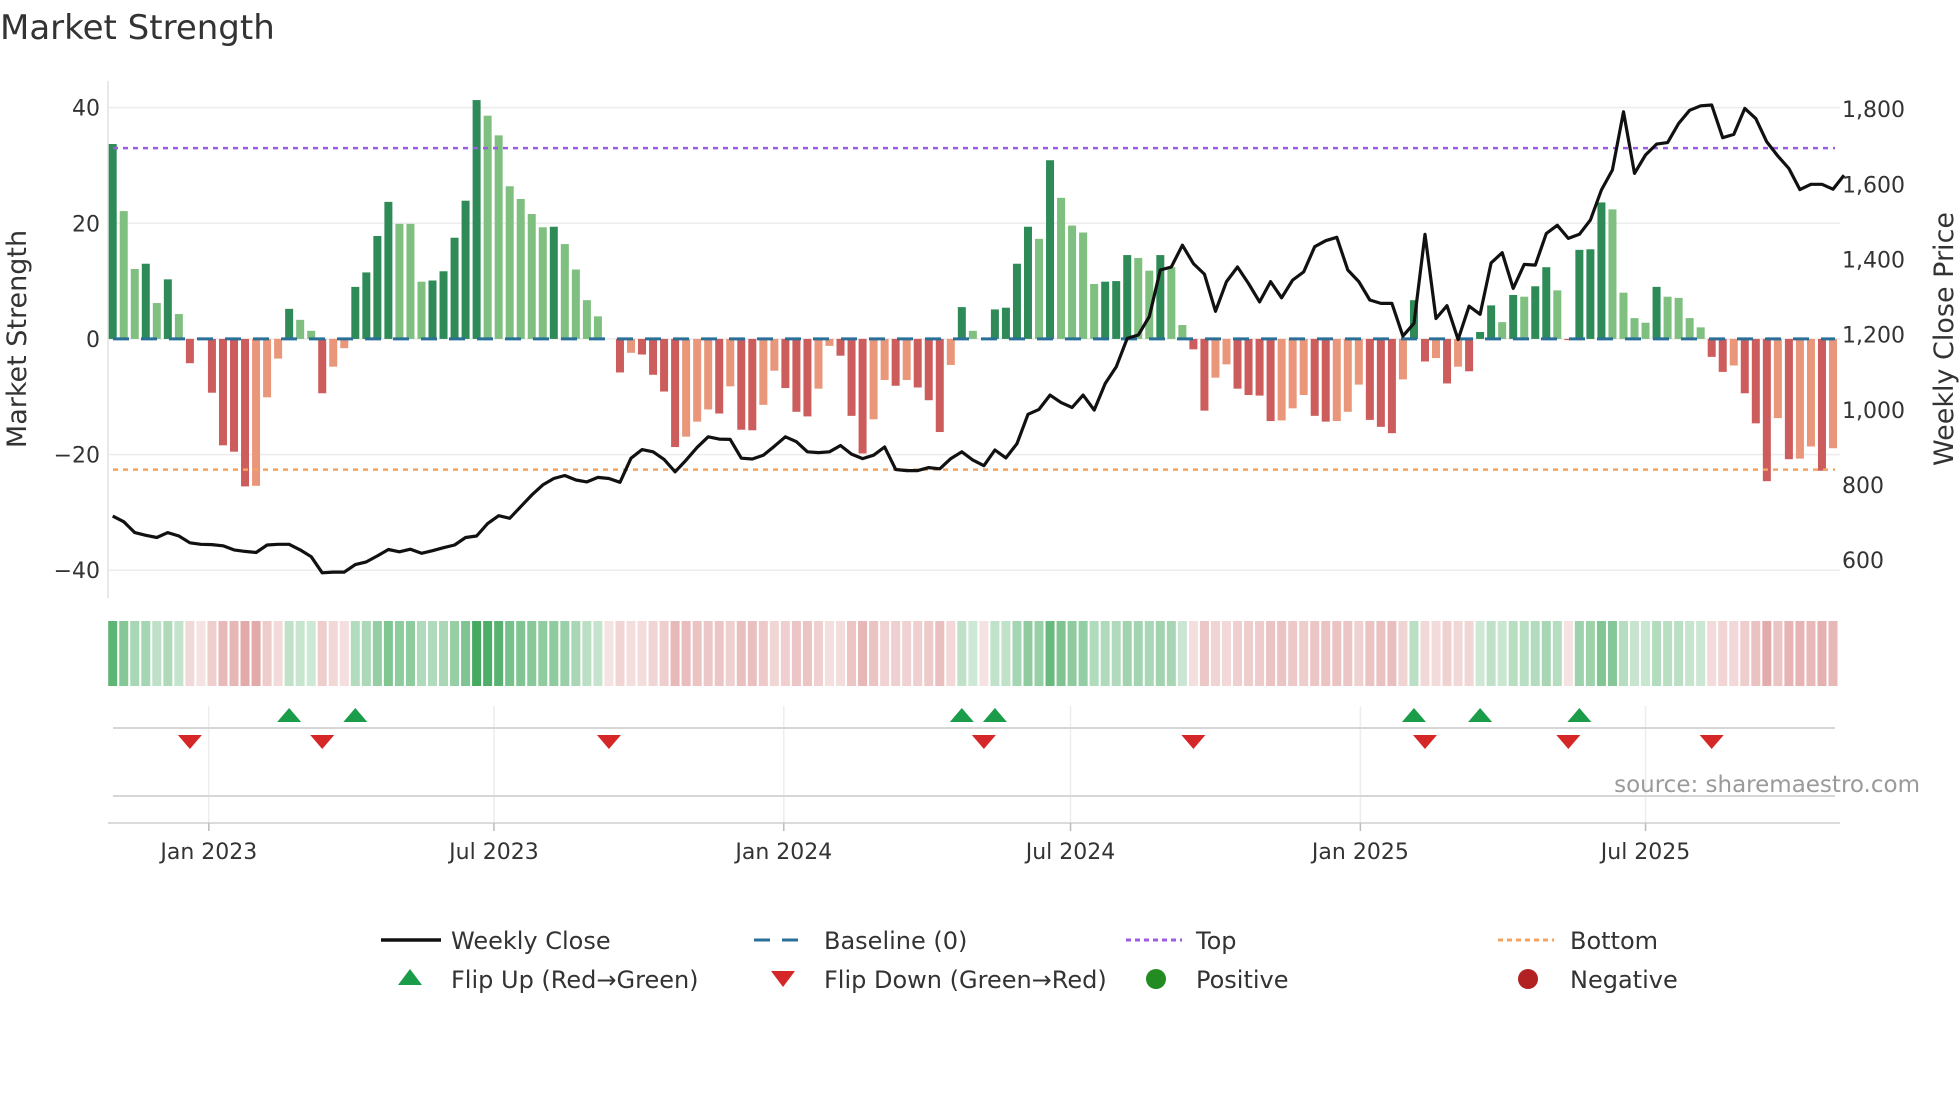 The width and height of the screenshot is (1960, 1106). I want to click on legend-item: Weekly Close, so click(496, 941).